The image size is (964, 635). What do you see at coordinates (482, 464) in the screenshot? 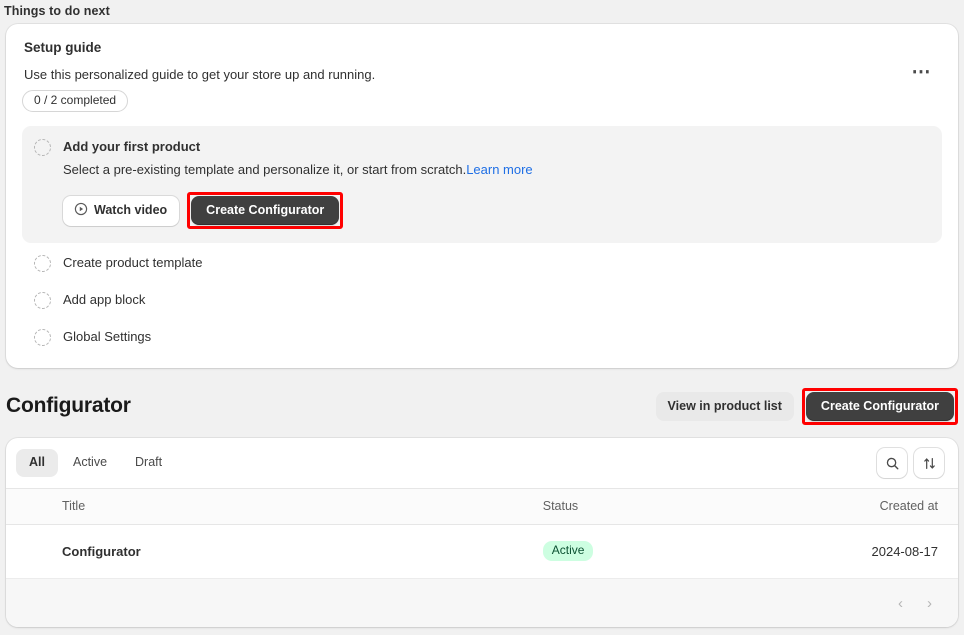
I see `list-tabs-row: All Active Draft` at bounding box center [482, 464].